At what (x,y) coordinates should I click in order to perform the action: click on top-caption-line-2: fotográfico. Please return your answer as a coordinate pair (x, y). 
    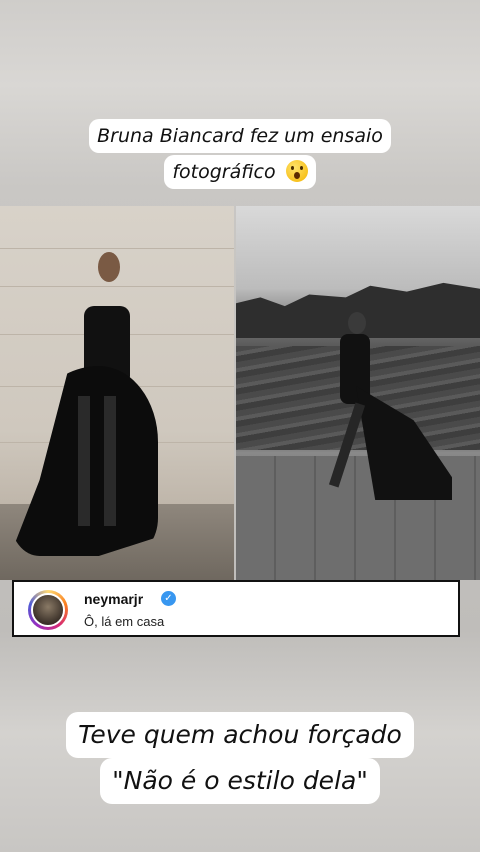
    Looking at the image, I should click on (240, 172).